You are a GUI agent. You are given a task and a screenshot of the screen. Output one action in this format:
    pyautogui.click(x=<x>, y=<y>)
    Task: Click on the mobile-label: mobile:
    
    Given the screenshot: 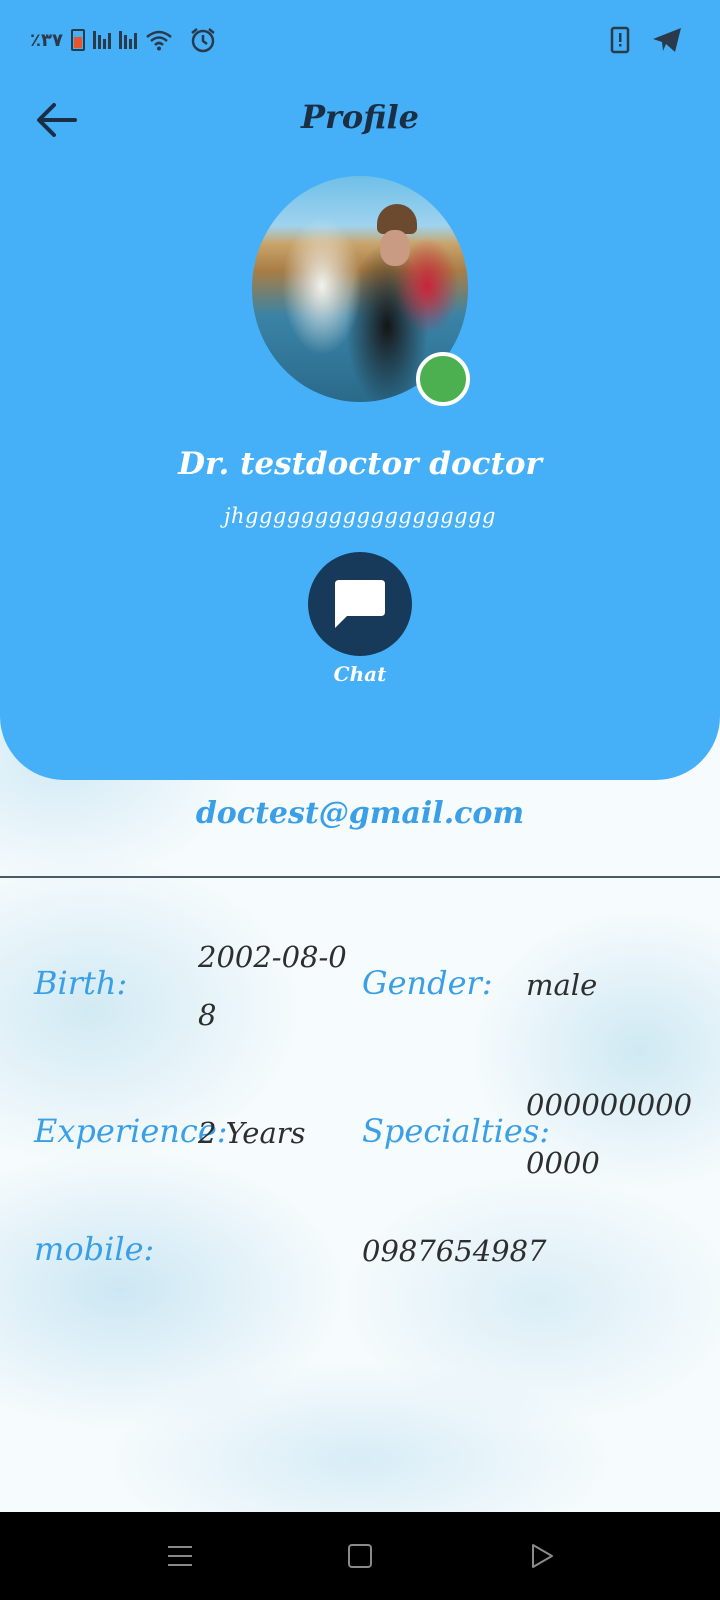 What is the action you would take?
    pyautogui.click(x=94, y=1249)
    